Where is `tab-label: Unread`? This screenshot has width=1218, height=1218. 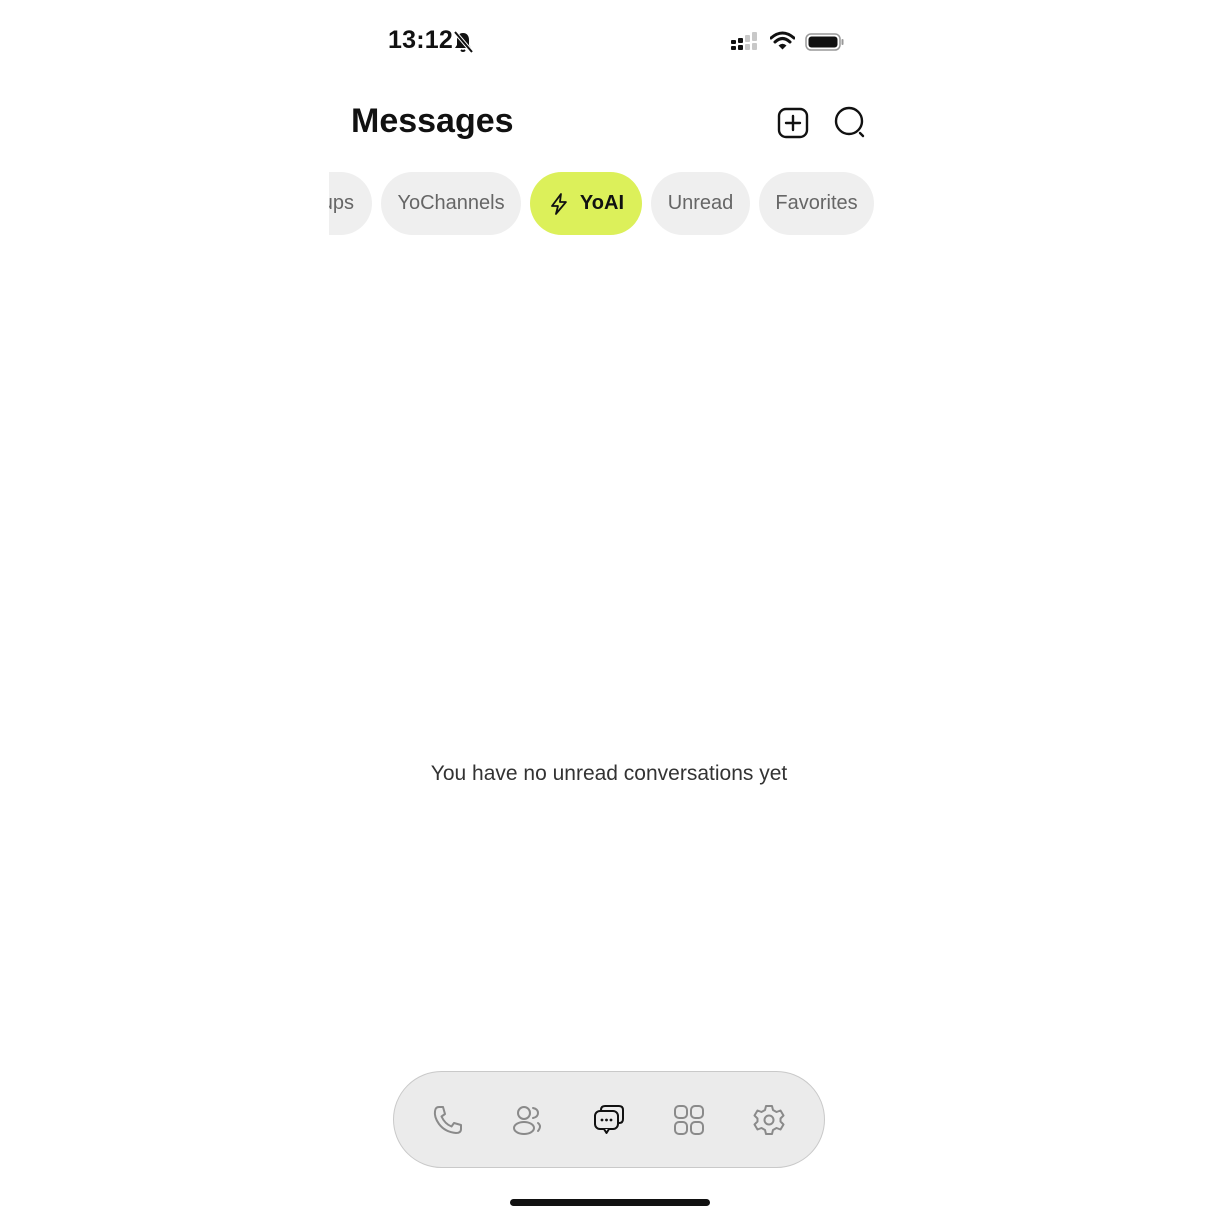
tab-label: Unread is located at coordinates (700, 203).